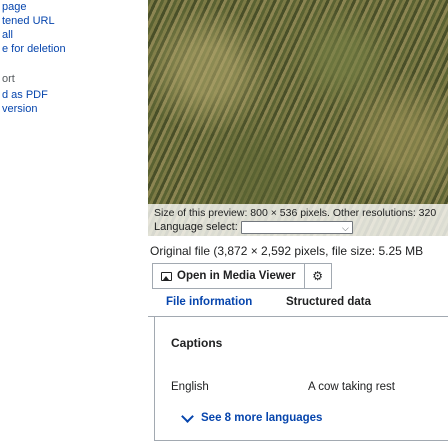 The height and width of the screenshot is (448, 448). I want to click on tab-file-information: File information, so click(209, 302).